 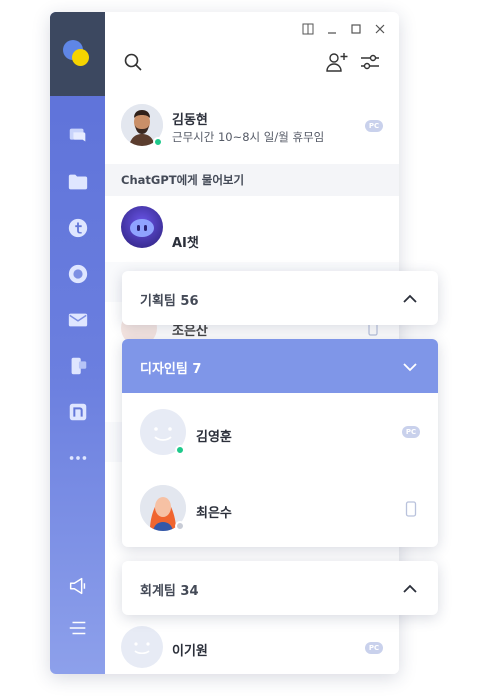 I want to click on group-header: 디자인팀 7, so click(x=280, y=366).